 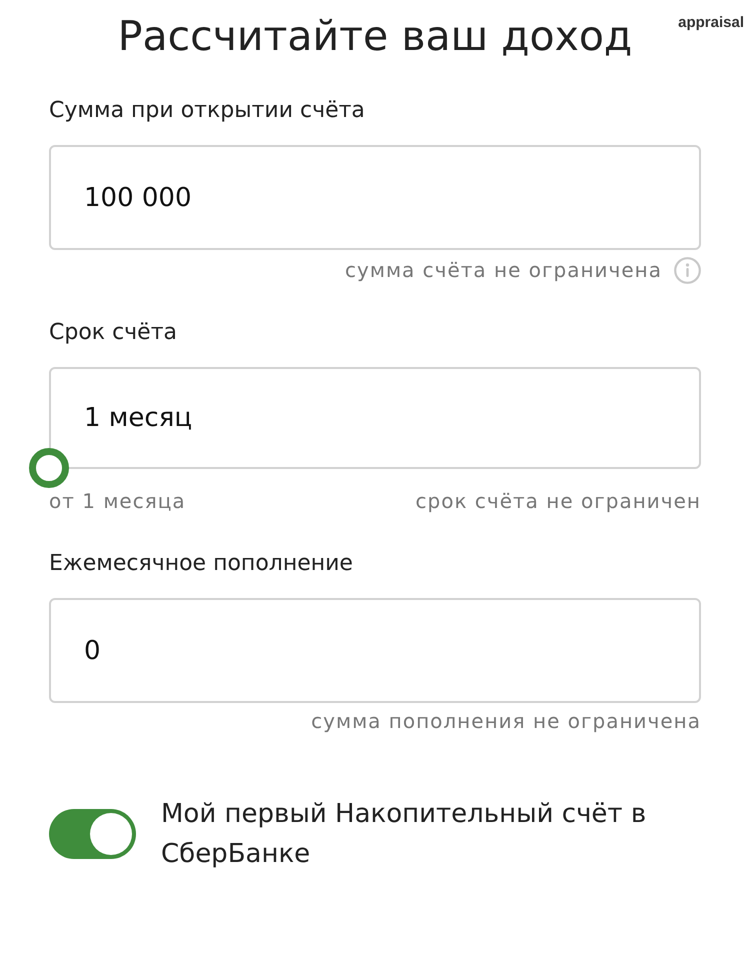 What do you see at coordinates (201, 564) in the screenshot?
I see `field-label: Ежемесячное пополнение` at bounding box center [201, 564].